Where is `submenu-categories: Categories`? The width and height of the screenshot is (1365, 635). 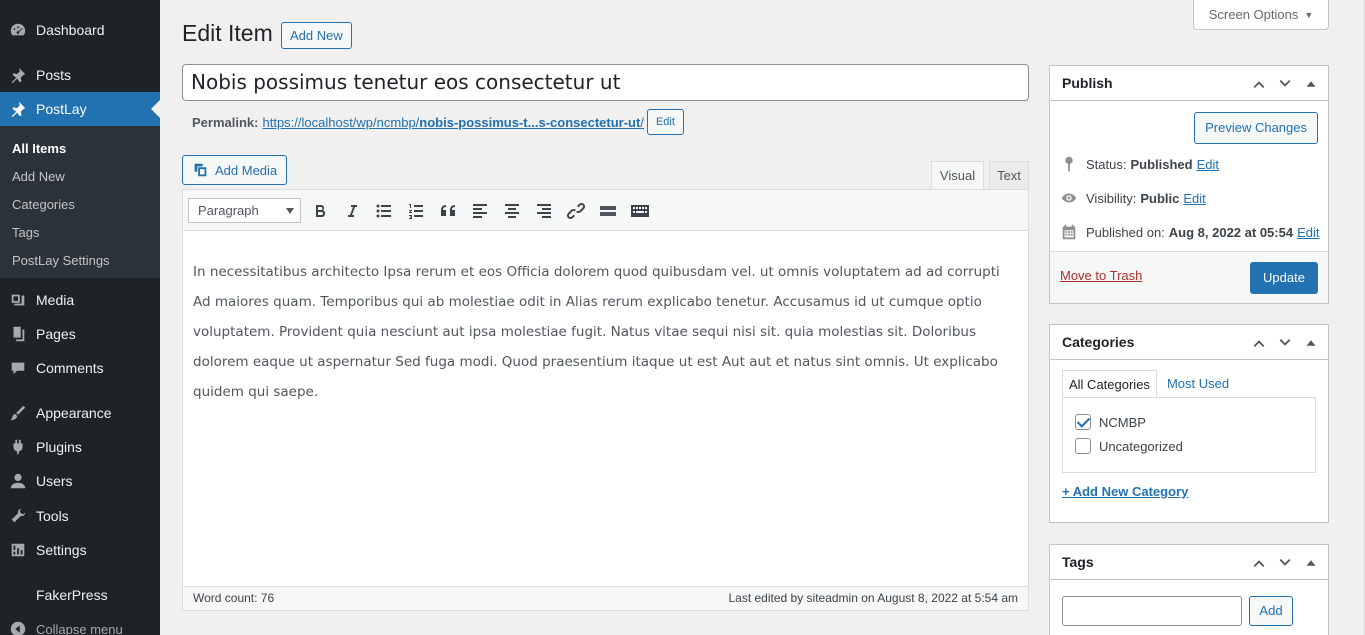 submenu-categories: Categories is located at coordinates (80, 205).